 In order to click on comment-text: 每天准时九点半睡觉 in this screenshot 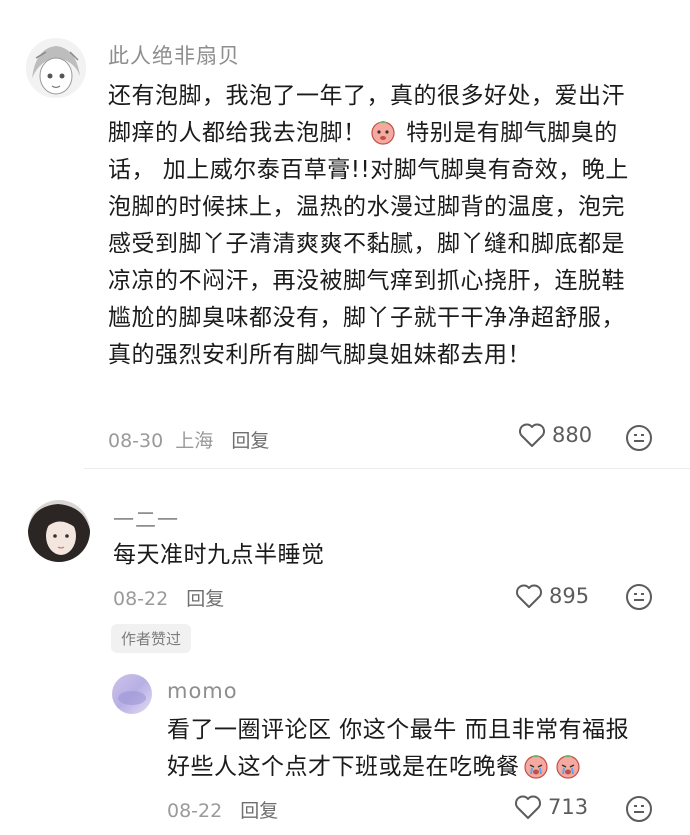, I will do `click(219, 555)`.